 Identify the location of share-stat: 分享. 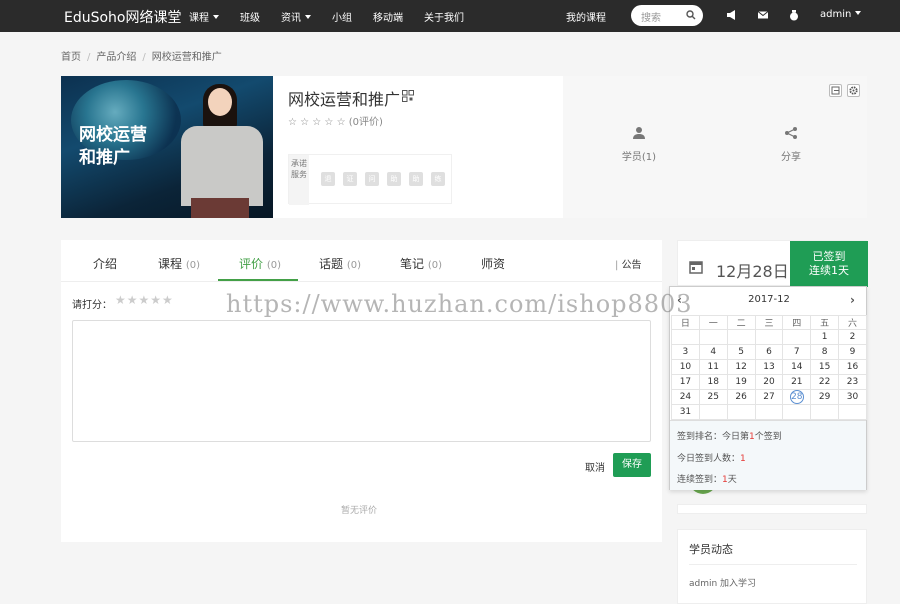
(791, 144).